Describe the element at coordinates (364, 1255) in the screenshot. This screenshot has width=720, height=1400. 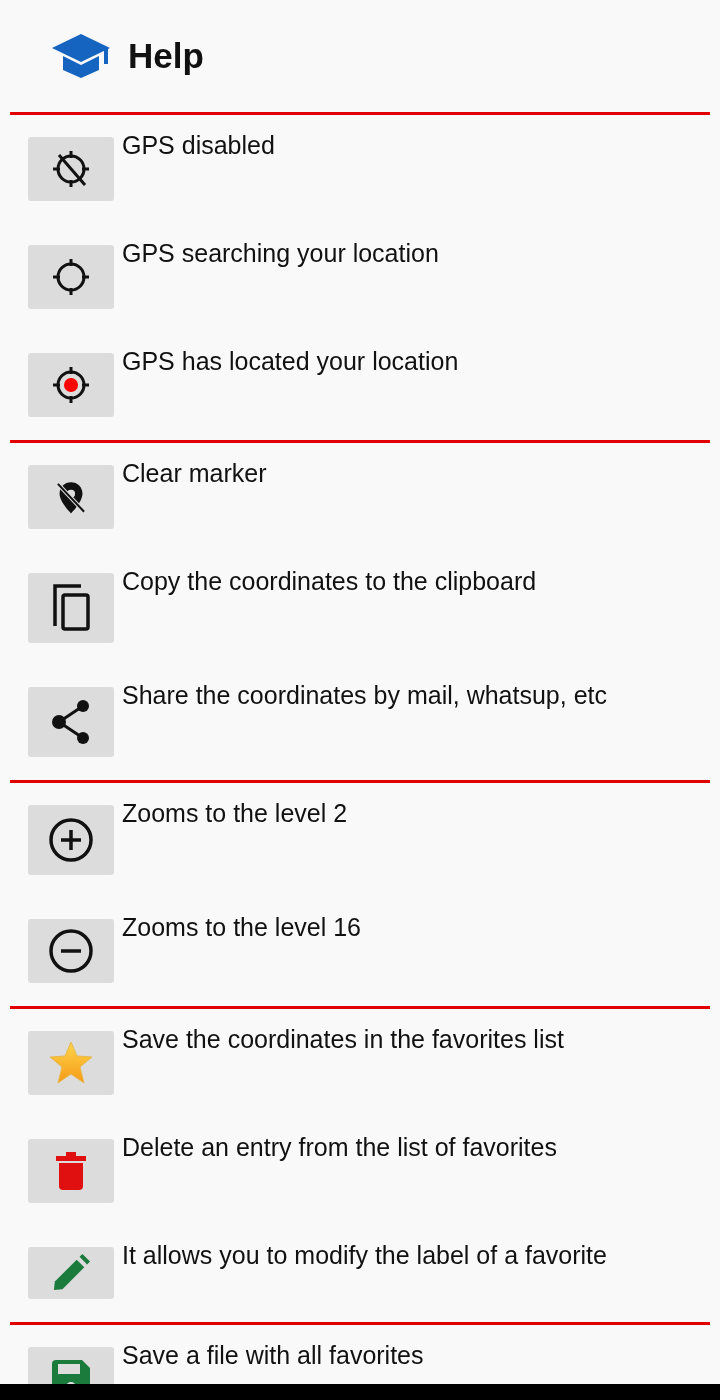
I see `help-text: It allows you to modify the label of a favorite` at that location.